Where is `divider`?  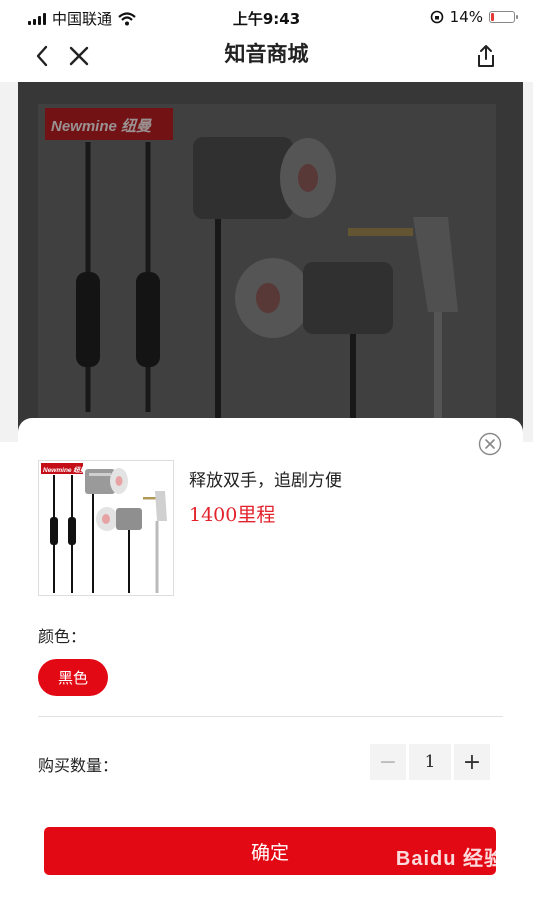
divider is located at coordinates (270, 716).